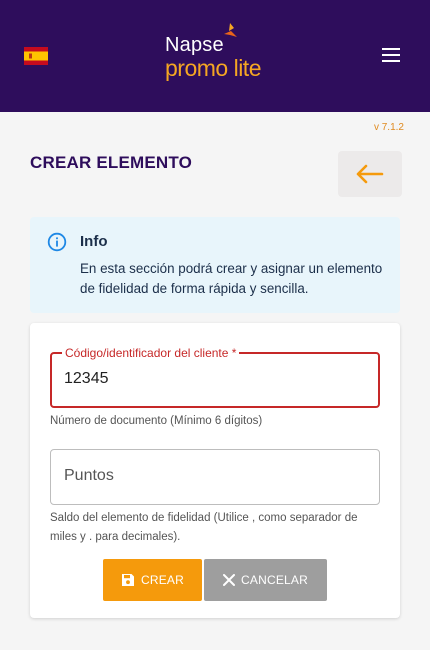 The image size is (430, 650). I want to click on back-button, so click(370, 174).